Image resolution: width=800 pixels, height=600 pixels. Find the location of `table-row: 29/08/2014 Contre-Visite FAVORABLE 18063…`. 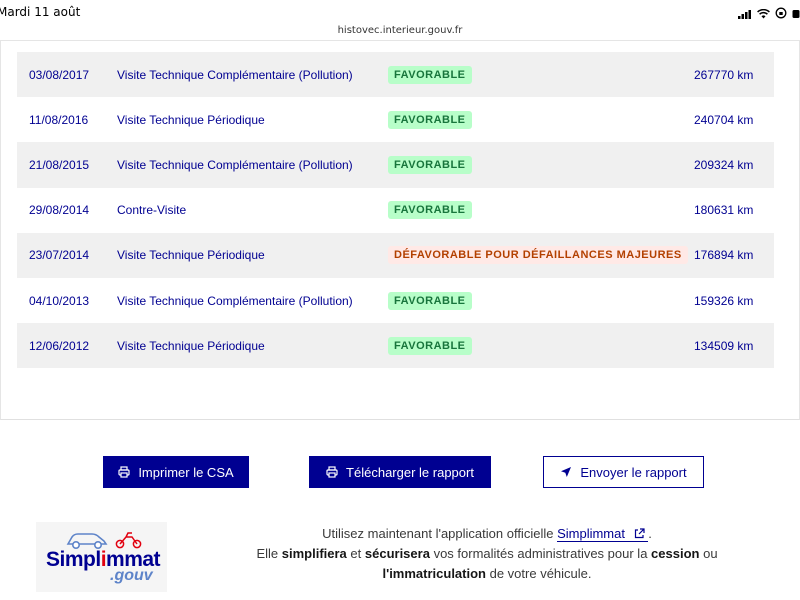

table-row: 29/08/2014 Contre-Visite FAVORABLE 18063… is located at coordinates (395, 210).